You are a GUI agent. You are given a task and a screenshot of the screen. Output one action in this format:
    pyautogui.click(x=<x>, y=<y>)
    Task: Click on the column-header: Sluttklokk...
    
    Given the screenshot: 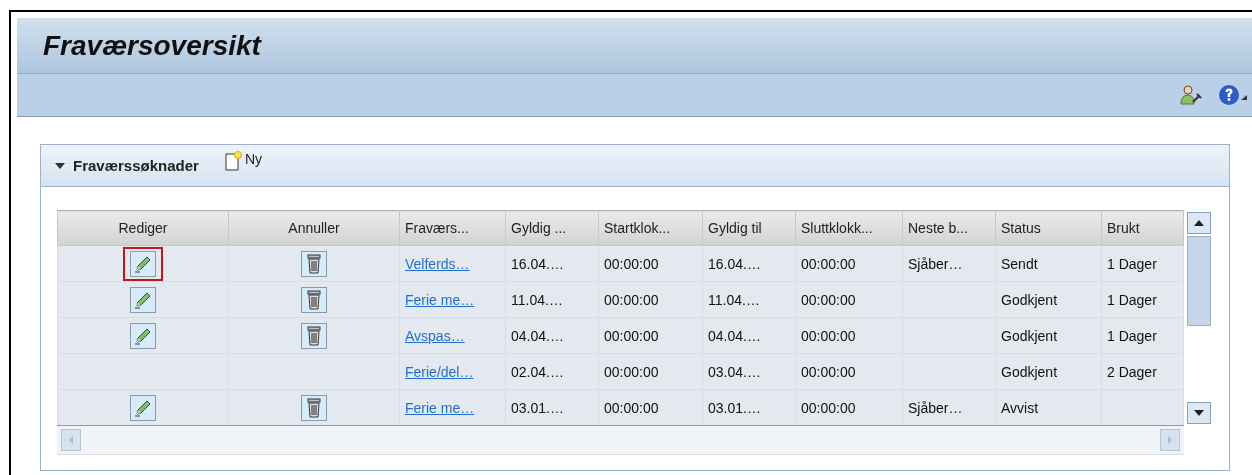 What is the action you would take?
    pyautogui.click(x=849, y=228)
    